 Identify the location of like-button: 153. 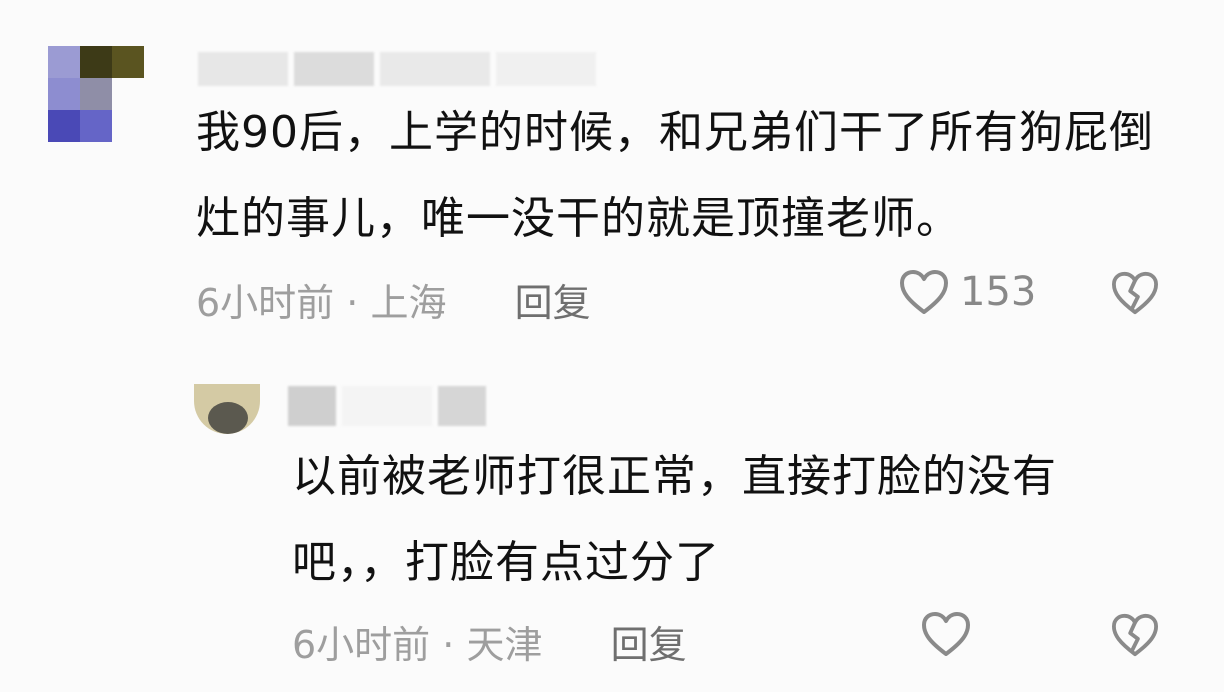
(967, 292).